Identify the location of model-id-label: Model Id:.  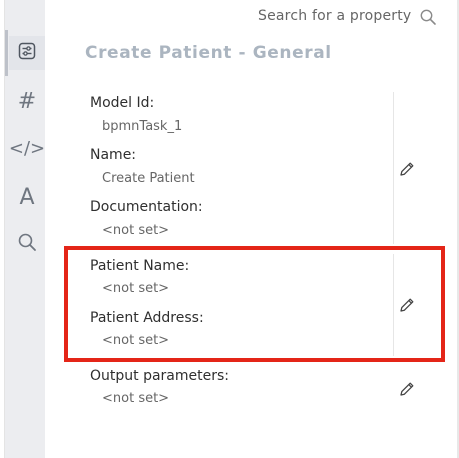
(122, 103).